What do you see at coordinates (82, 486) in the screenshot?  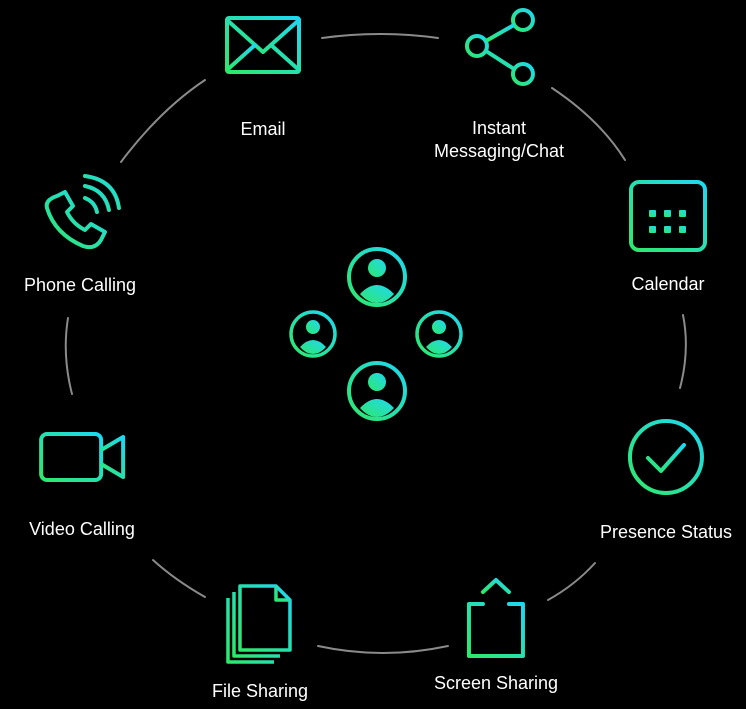 I see `feature-video-calling: Video Calling` at bounding box center [82, 486].